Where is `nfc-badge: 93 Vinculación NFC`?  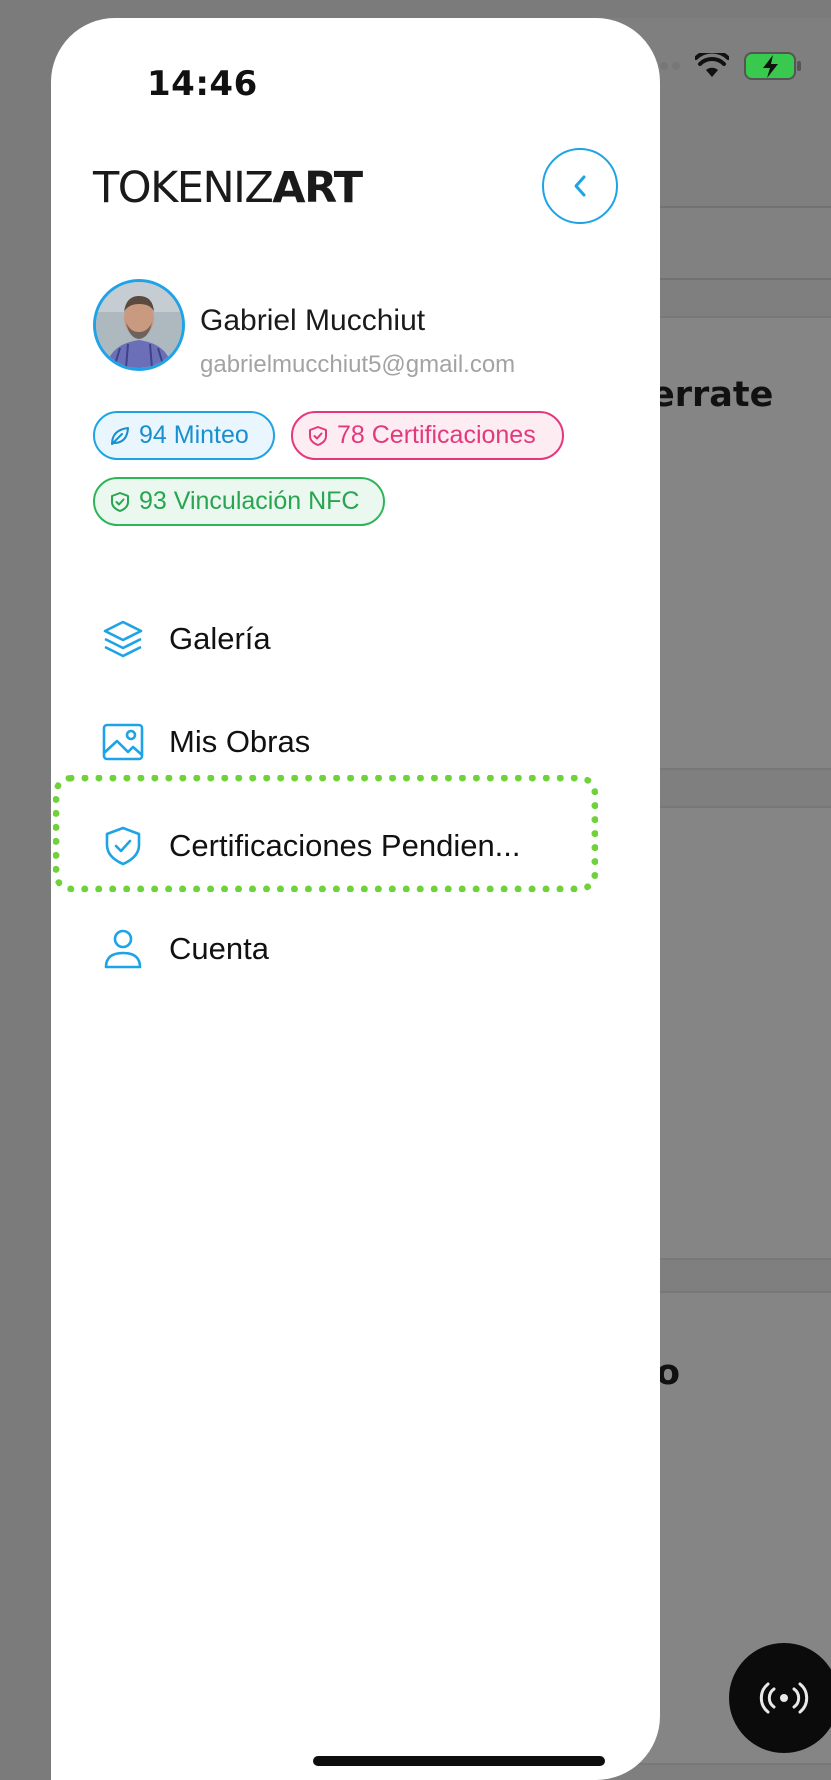 nfc-badge: 93 Vinculación NFC is located at coordinates (239, 501).